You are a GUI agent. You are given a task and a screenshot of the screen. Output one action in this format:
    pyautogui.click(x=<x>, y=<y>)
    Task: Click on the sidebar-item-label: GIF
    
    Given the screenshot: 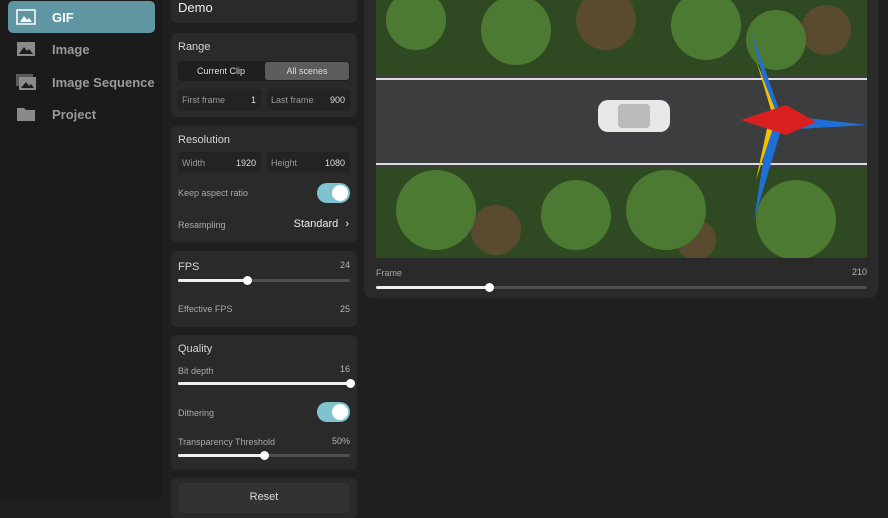 What is the action you would take?
    pyautogui.click(x=63, y=17)
    